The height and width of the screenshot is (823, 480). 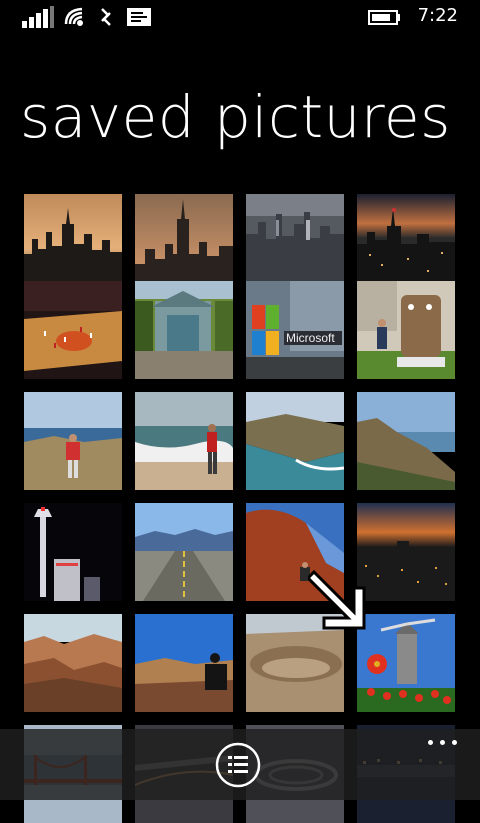 I want to click on arrow-pointer-icon, so click(x=337, y=599).